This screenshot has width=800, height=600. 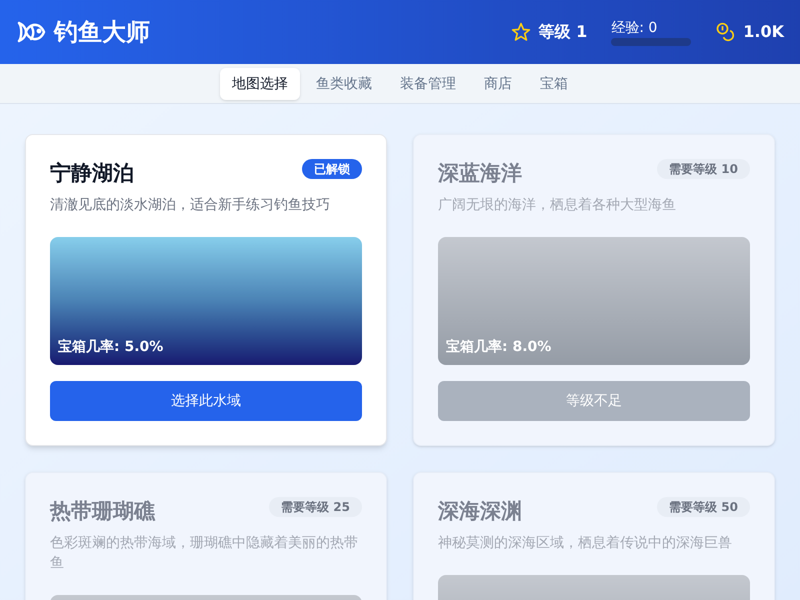 What do you see at coordinates (102, 511) in the screenshot?
I see `map-title: 热带珊瑚礁` at bounding box center [102, 511].